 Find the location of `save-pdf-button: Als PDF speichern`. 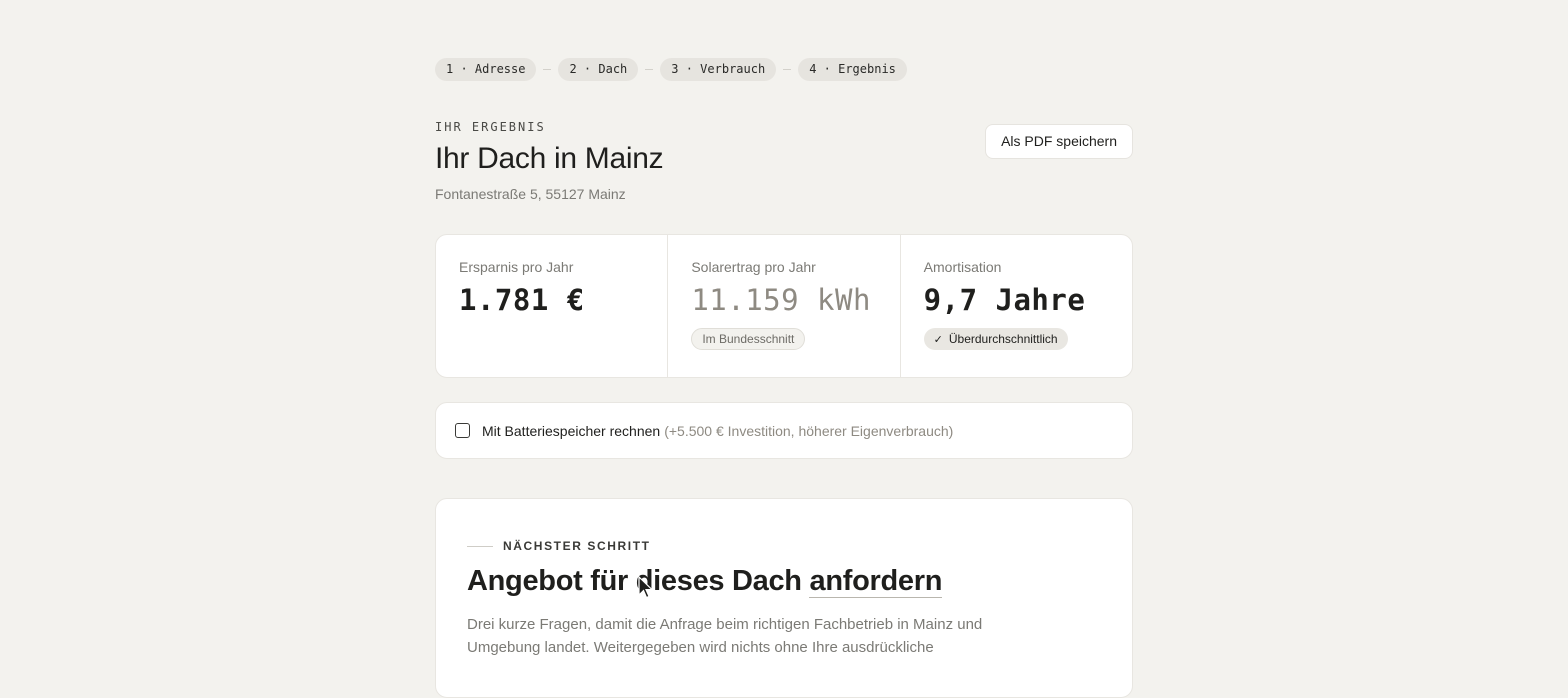

save-pdf-button: Als PDF speichern is located at coordinates (1059, 141).